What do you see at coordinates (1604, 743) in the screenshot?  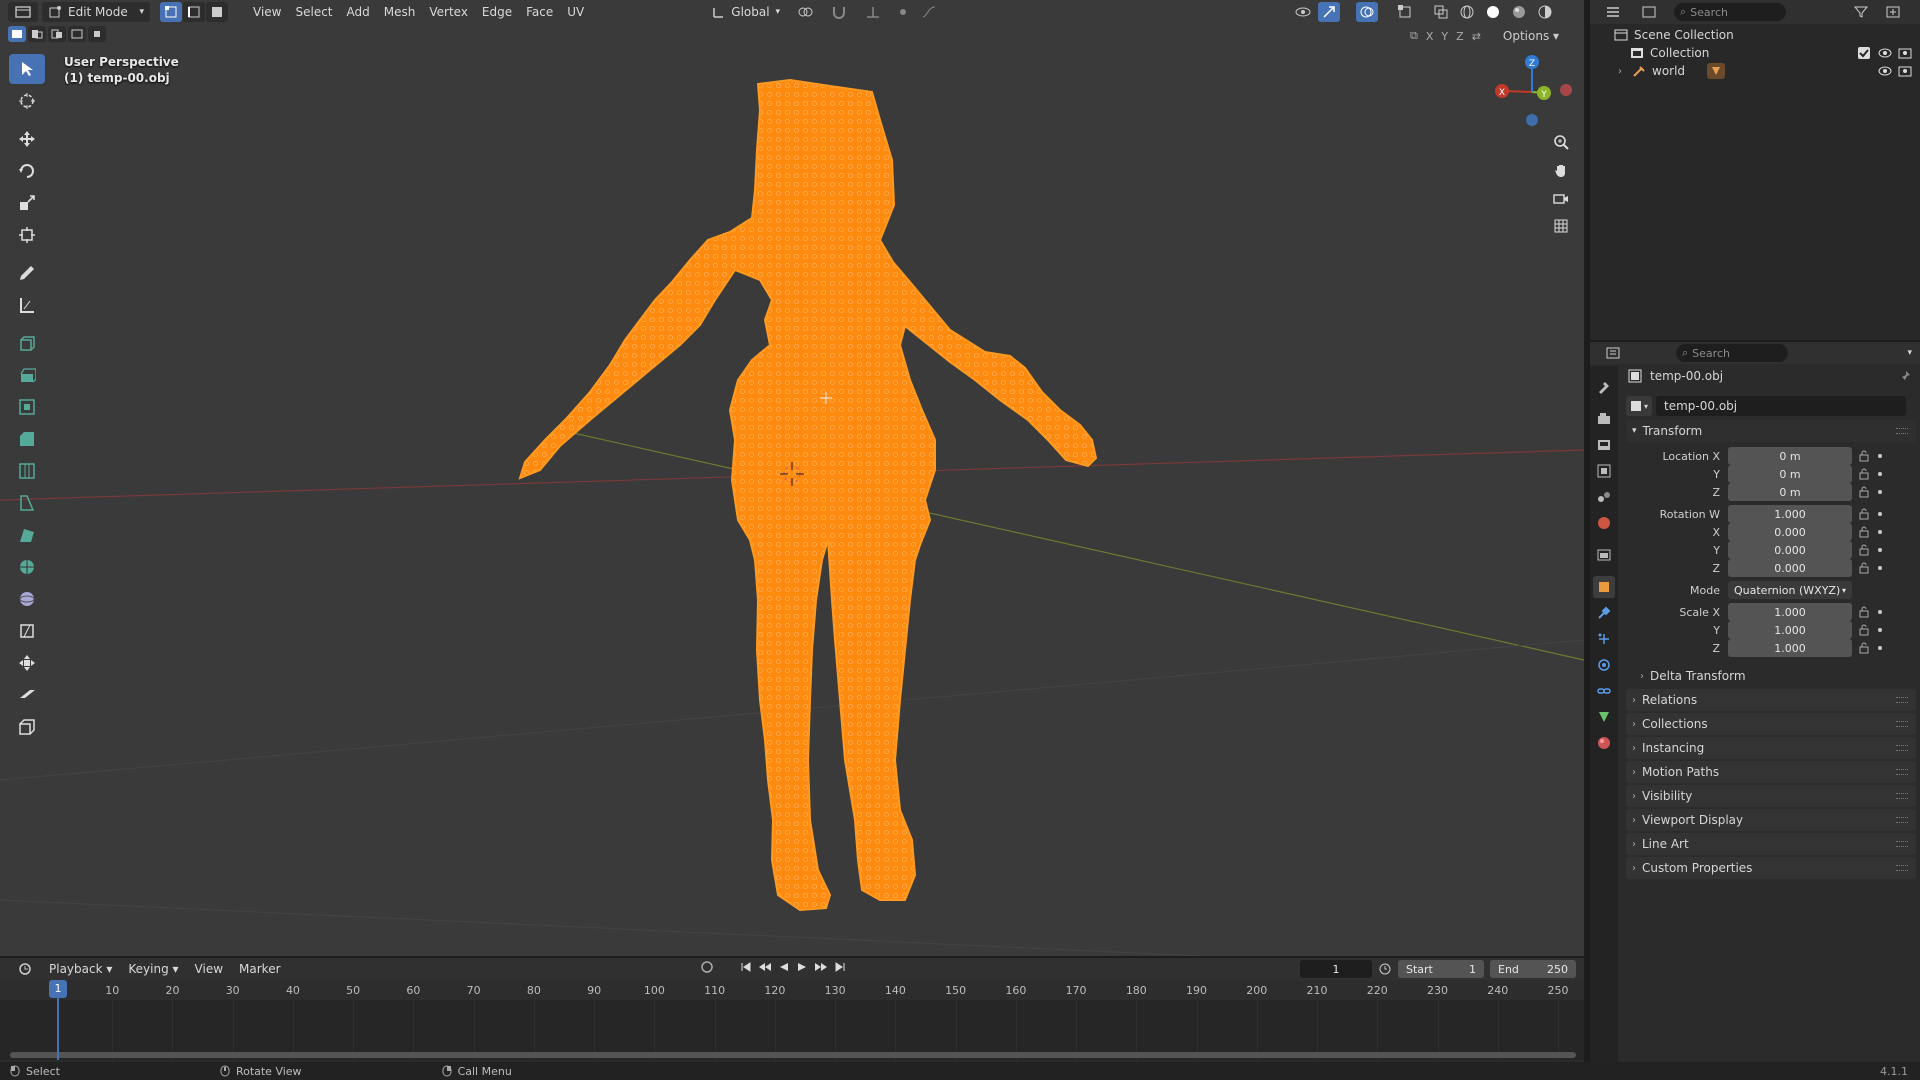 I see `material-tab-icon` at bounding box center [1604, 743].